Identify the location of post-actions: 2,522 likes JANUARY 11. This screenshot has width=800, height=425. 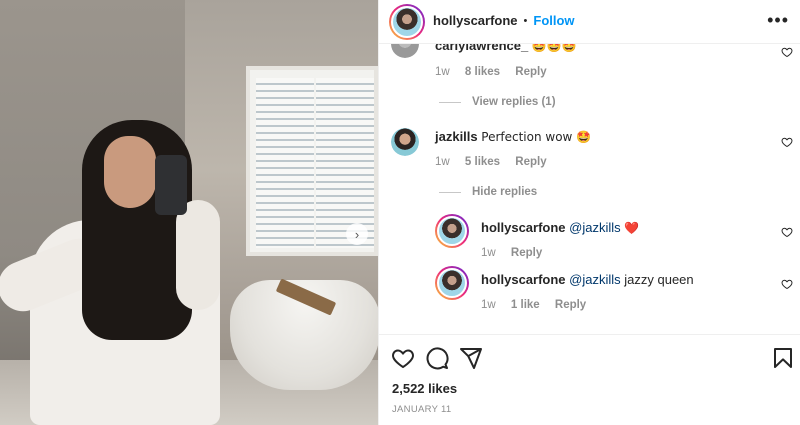
(589, 379).